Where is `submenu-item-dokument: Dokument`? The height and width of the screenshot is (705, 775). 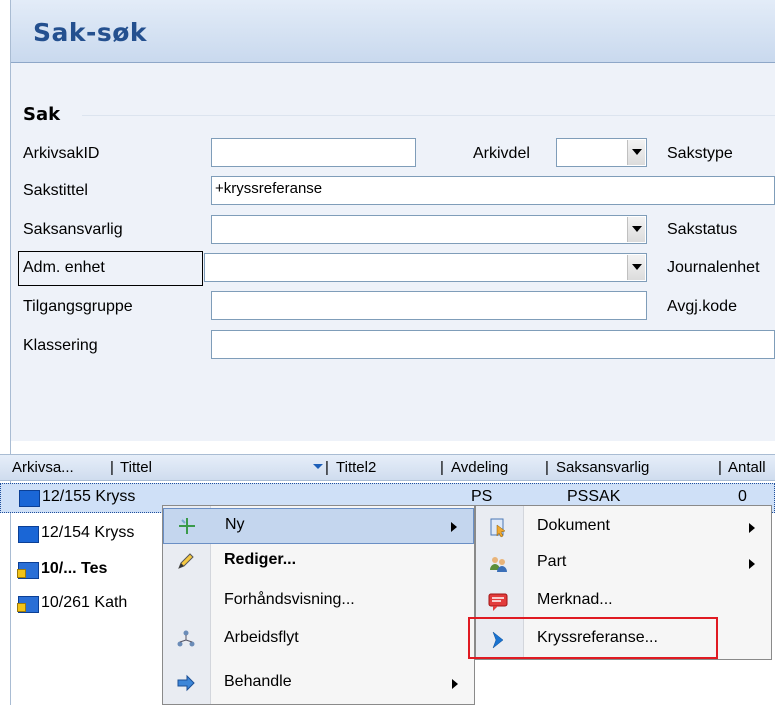
submenu-item-dokument: Dokument is located at coordinates (623, 528).